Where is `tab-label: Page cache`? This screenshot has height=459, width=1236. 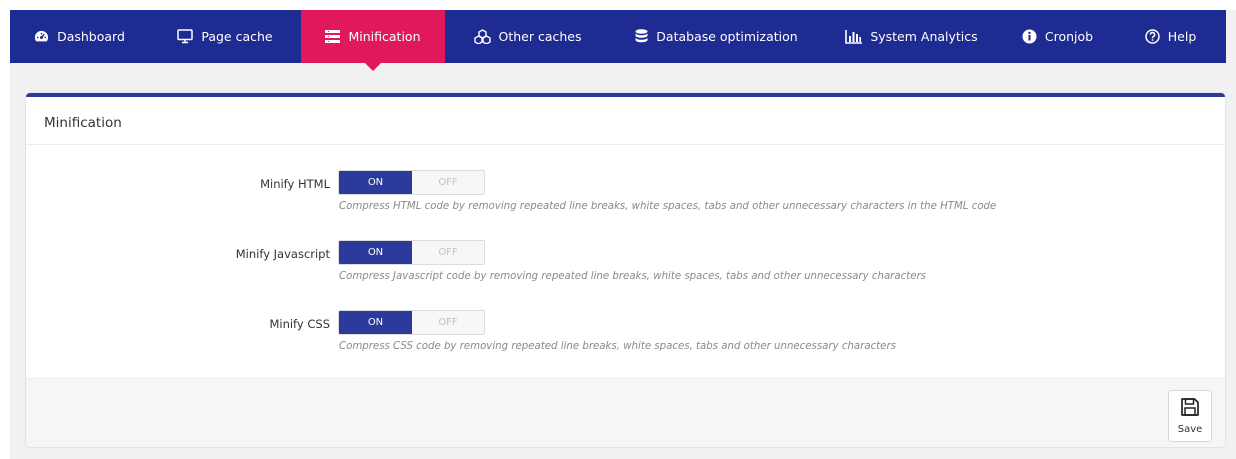 tab-label: Page cache is located at coordinates (237, 36).